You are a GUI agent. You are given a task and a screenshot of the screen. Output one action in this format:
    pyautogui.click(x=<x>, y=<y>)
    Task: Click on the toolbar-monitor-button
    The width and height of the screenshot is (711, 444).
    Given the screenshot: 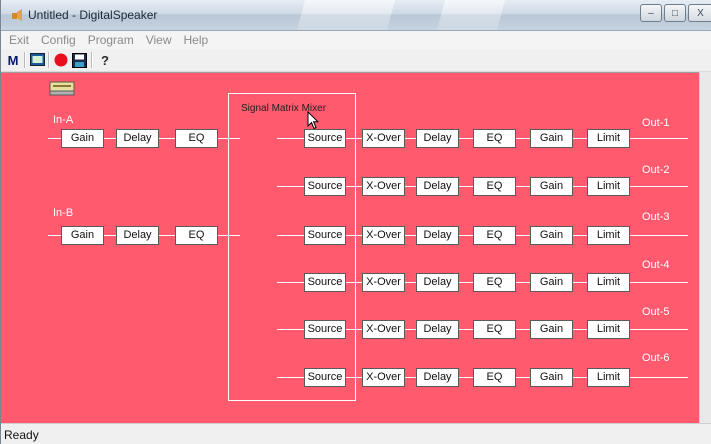 What is the action you would take?
    pyautogui.click(x=37, y=60)
    